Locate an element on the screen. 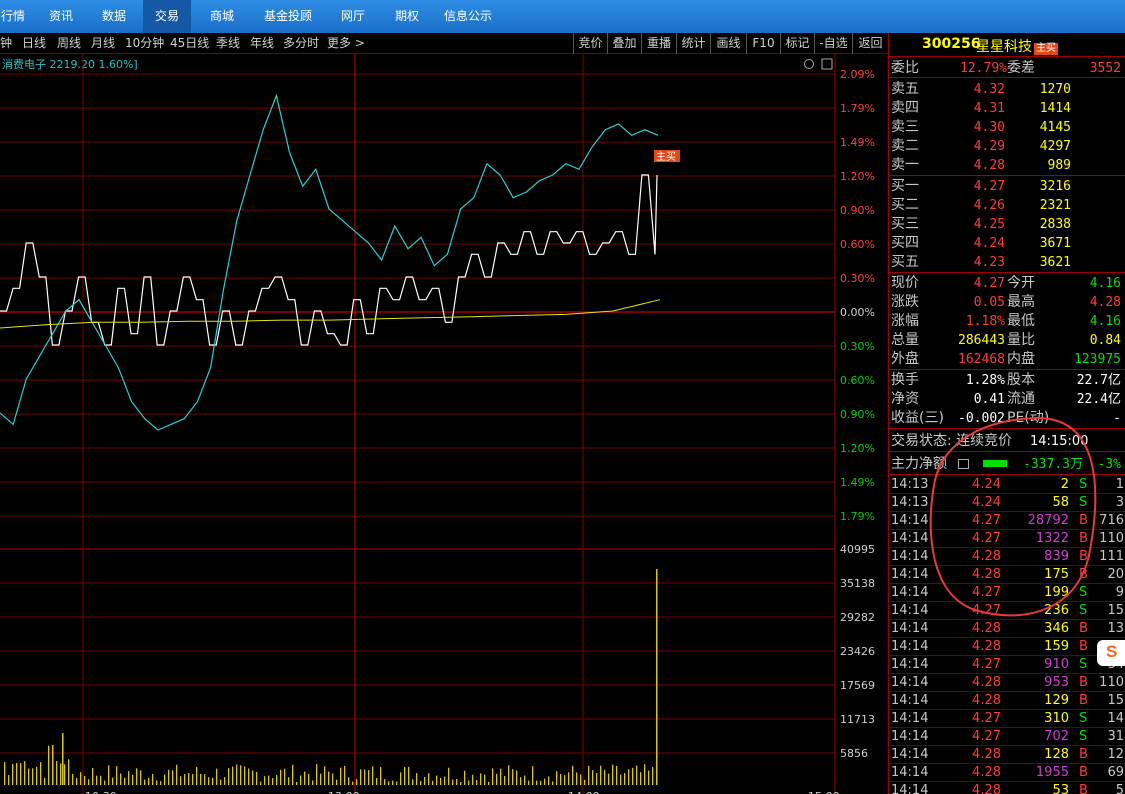 The width and height of the screenshot is (1125, 794). book-price: 4.28 is located at coordinates (977, 165).